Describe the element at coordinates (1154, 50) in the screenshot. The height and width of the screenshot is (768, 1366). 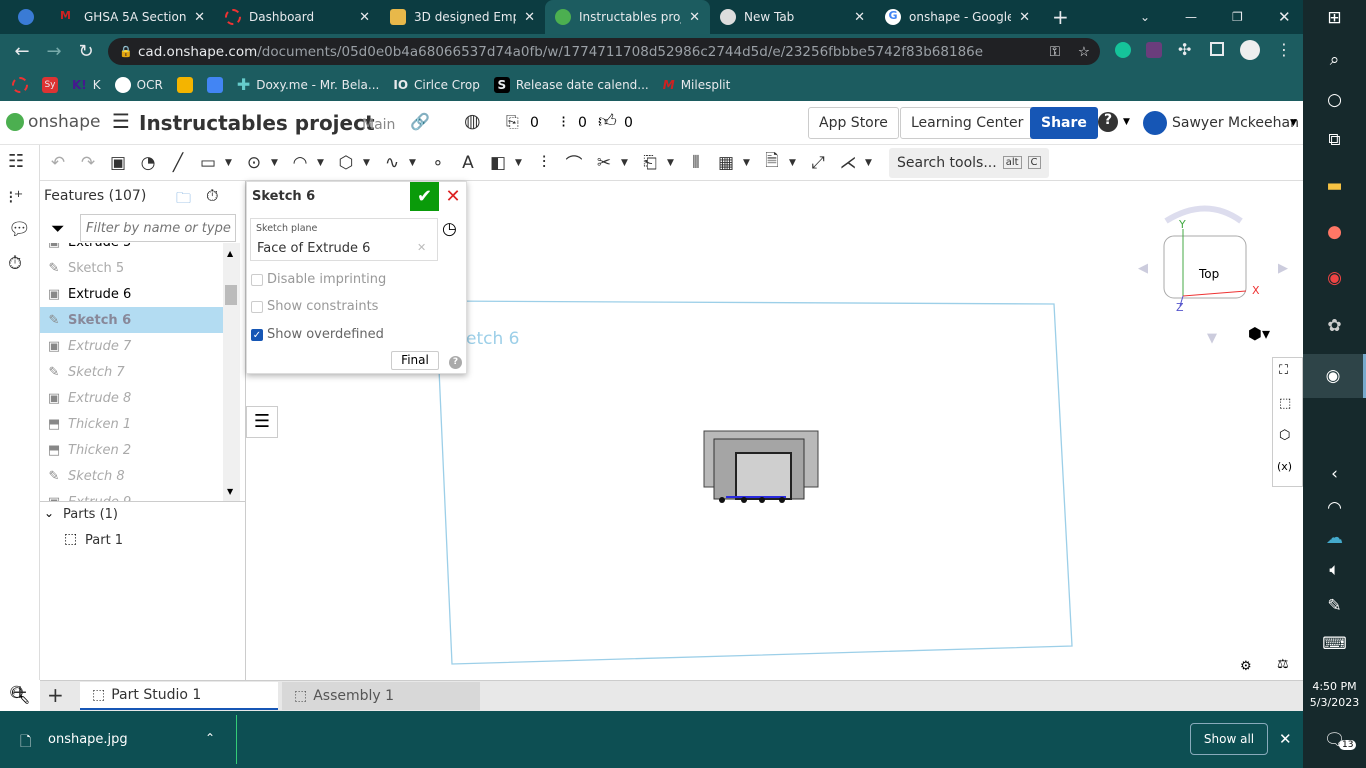
I see `extension-icon` at that location.